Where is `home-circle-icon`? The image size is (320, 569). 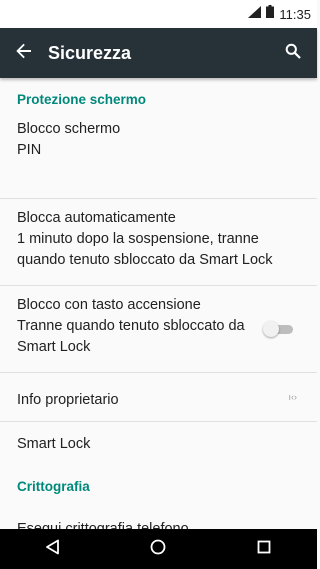
home-circle-icon is located at coordinates (158, 549).